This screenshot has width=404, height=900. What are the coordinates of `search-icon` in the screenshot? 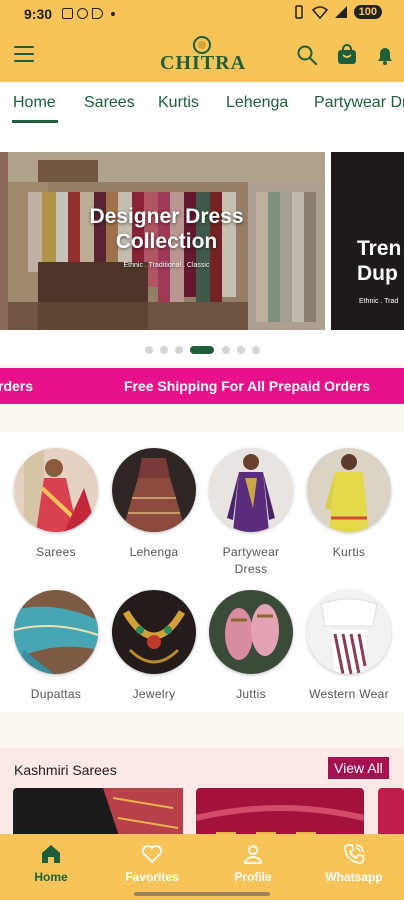 It's located at (307, 55).